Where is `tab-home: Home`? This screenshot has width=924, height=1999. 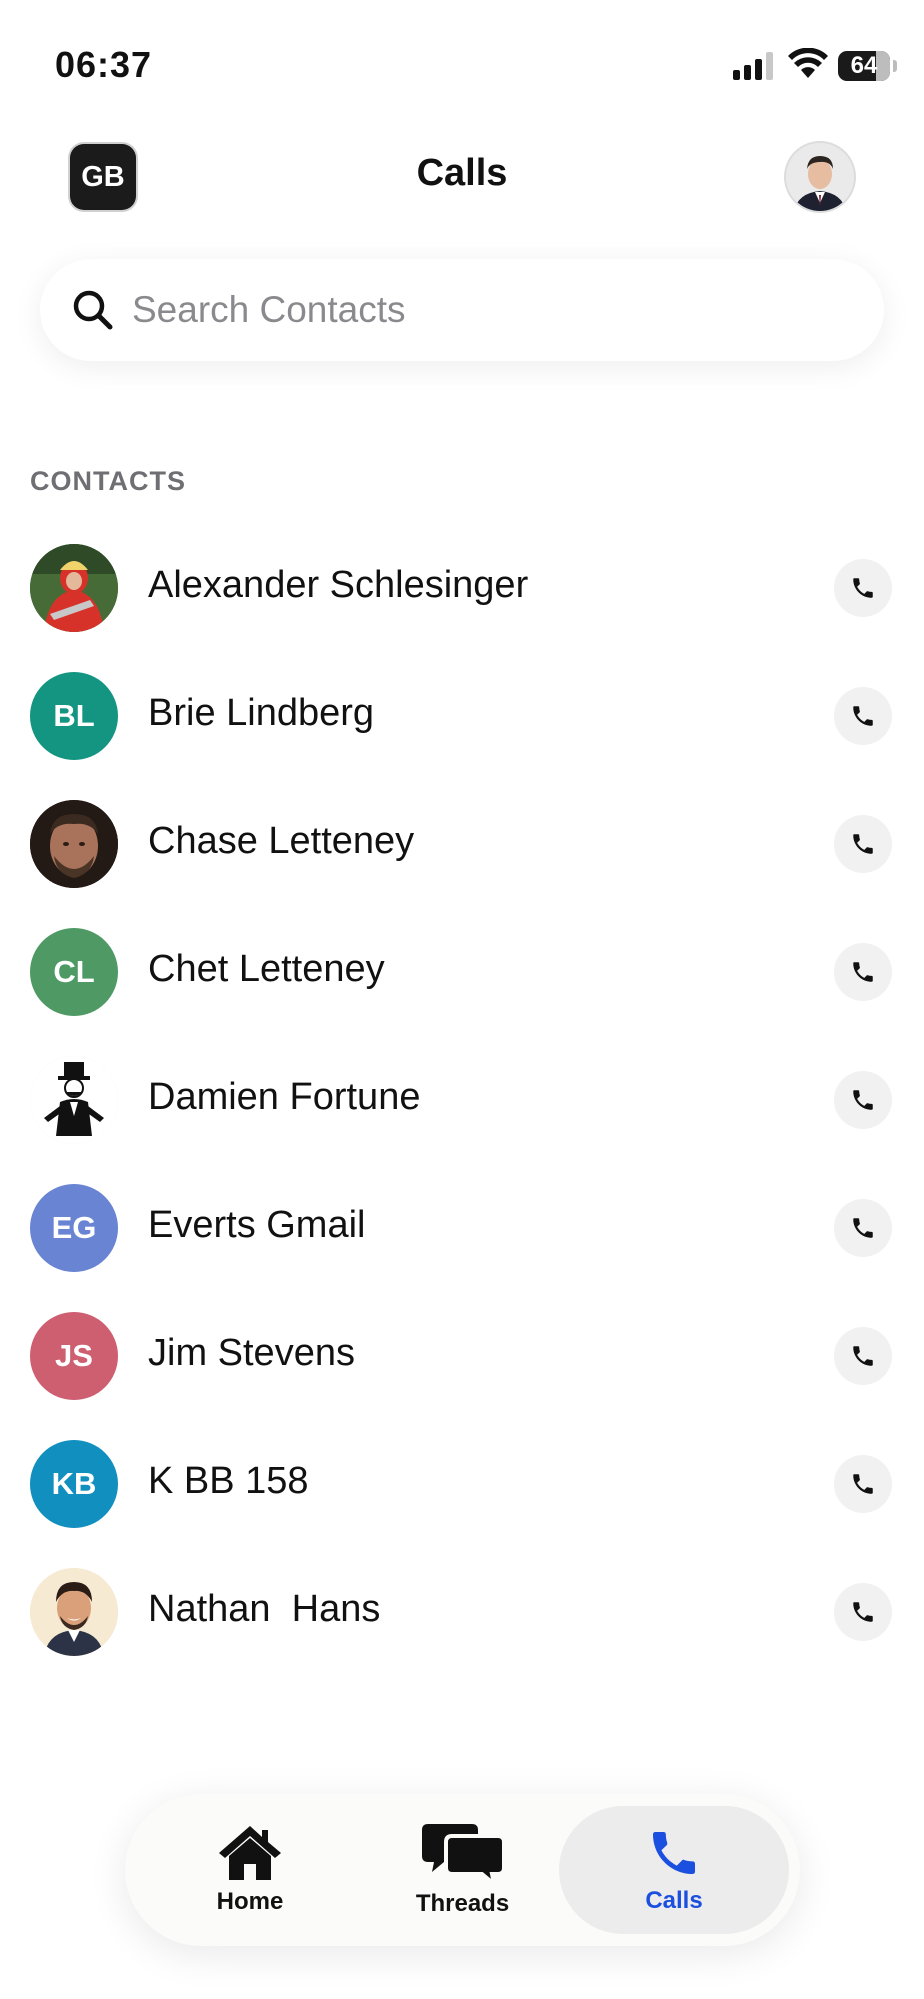 tab-home: Home is located at coordinates (250, 1870).